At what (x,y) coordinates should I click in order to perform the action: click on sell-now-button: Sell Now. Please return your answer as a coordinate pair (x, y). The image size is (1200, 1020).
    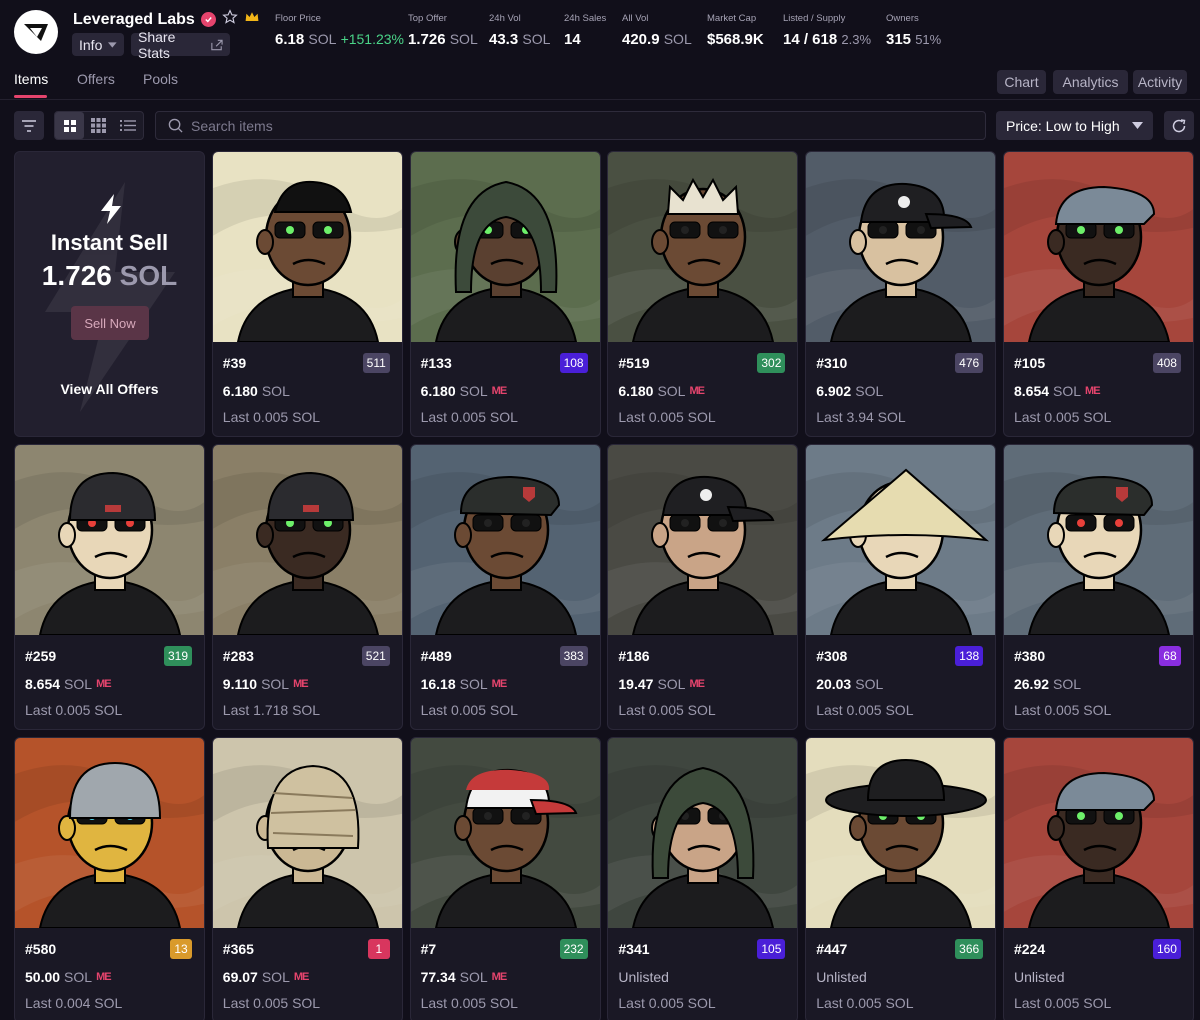
    Looking at the image, I should click on (110, 323).